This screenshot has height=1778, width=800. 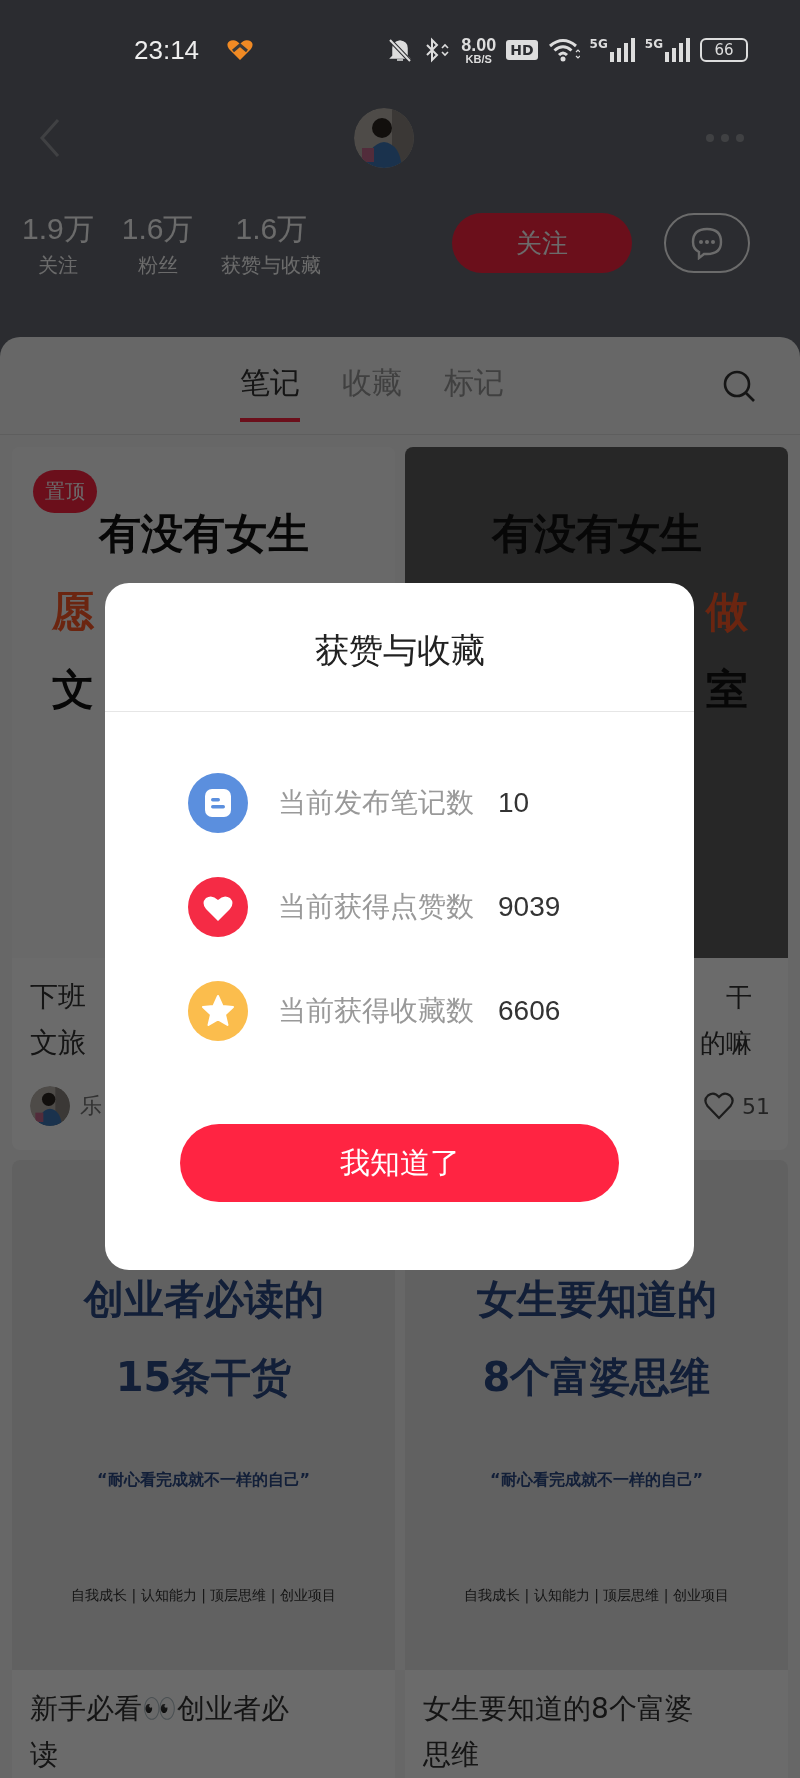 What do you see at coordinates (739, 997) in the screenshot?
I see `note-title: 干` at bounding box center [739, 997].